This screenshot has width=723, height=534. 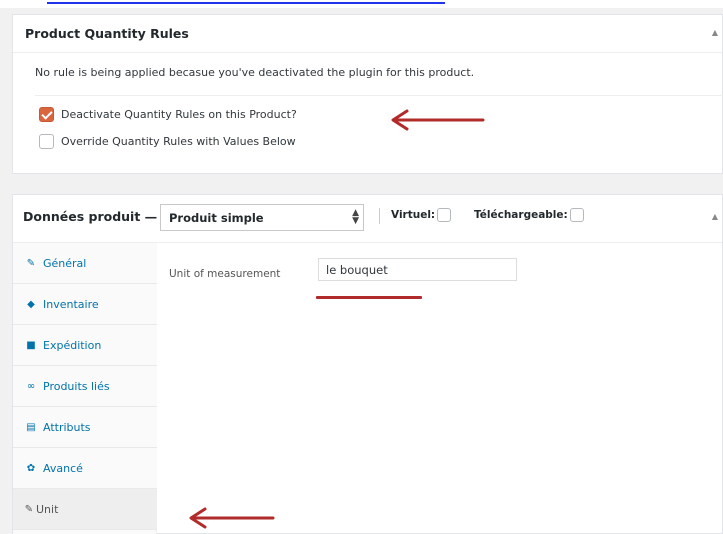 I want to click on tab-inventory: ◆ Inventaire, so click(x=85, y=304).